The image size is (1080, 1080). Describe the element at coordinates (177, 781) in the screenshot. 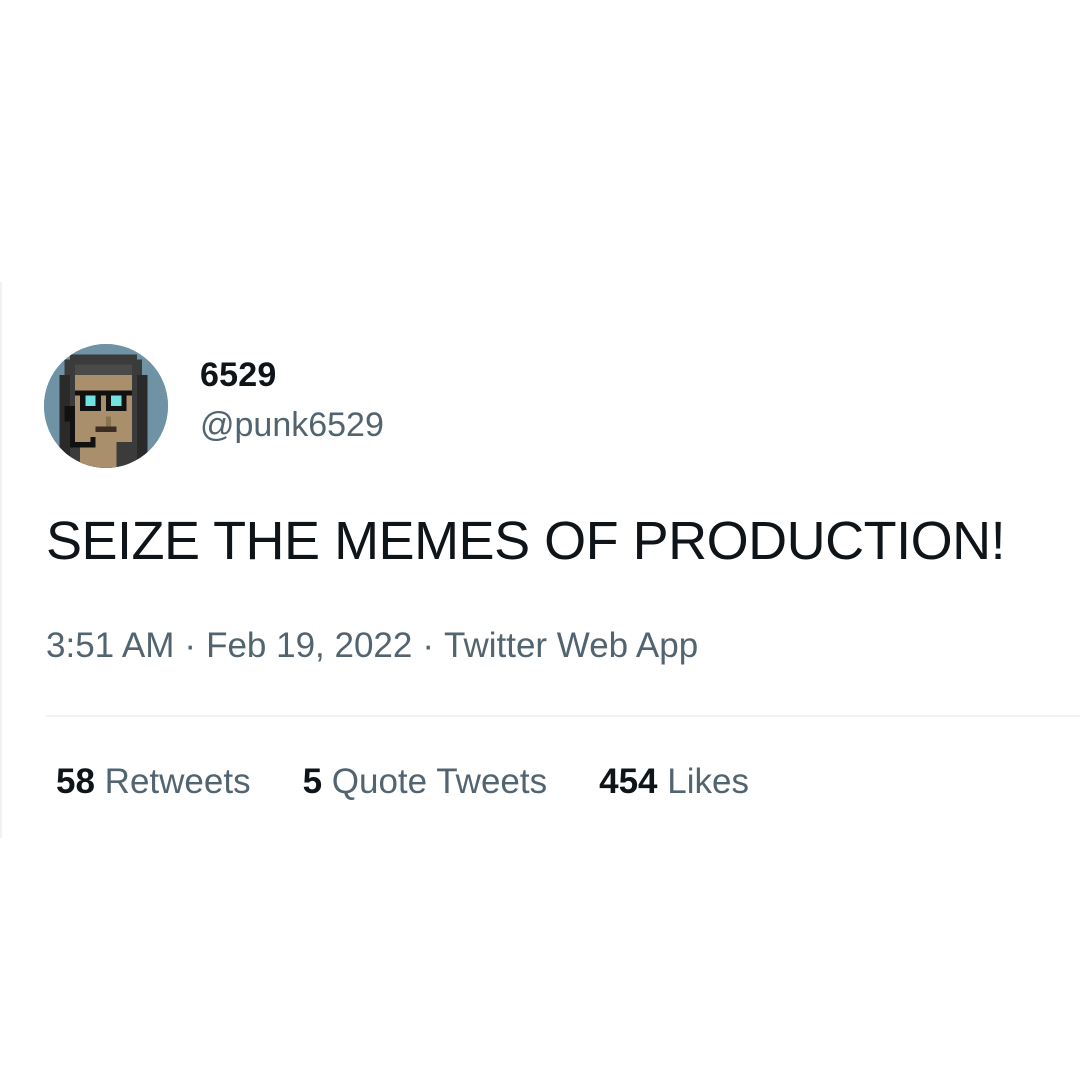

I see `retweets-label: Retweets` at that location.